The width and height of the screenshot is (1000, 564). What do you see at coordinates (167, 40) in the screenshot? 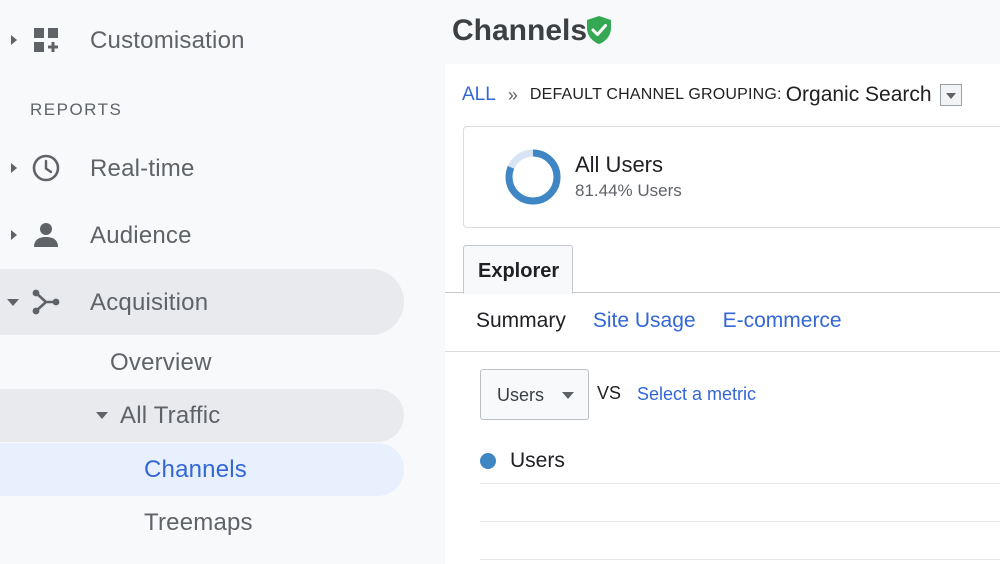
I see `sidebar-item-label: Customisation` at bounding box center [167, 40].